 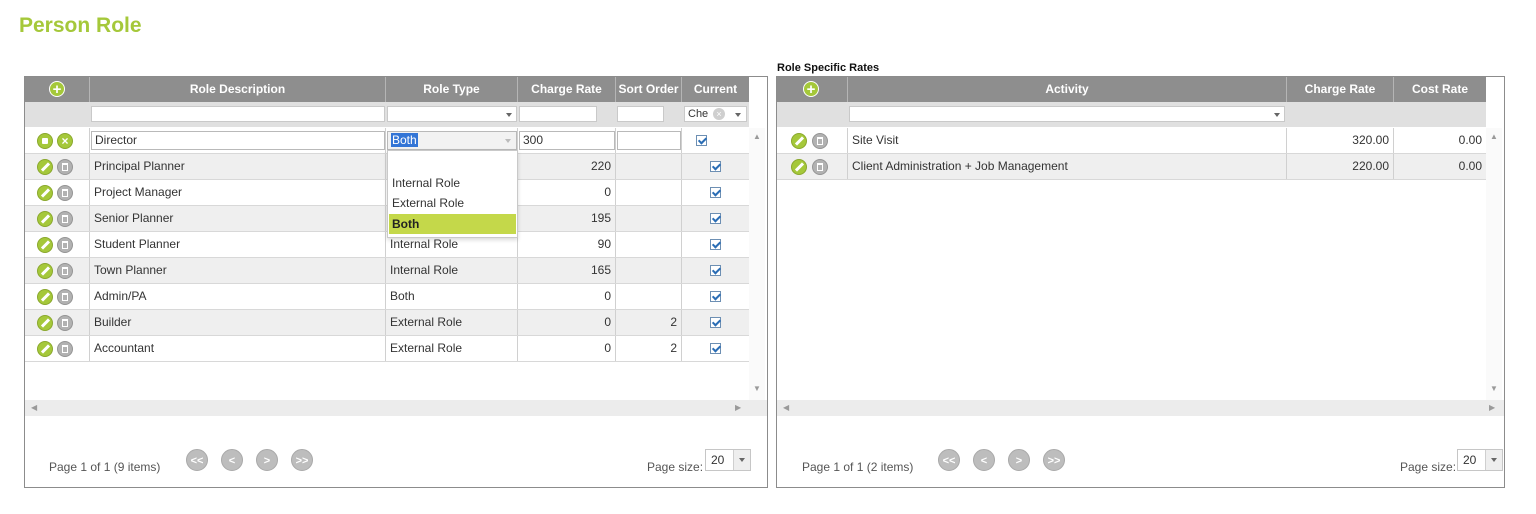 I want to click on col-sort-order: Sort Order, so click(x=649, y=89).